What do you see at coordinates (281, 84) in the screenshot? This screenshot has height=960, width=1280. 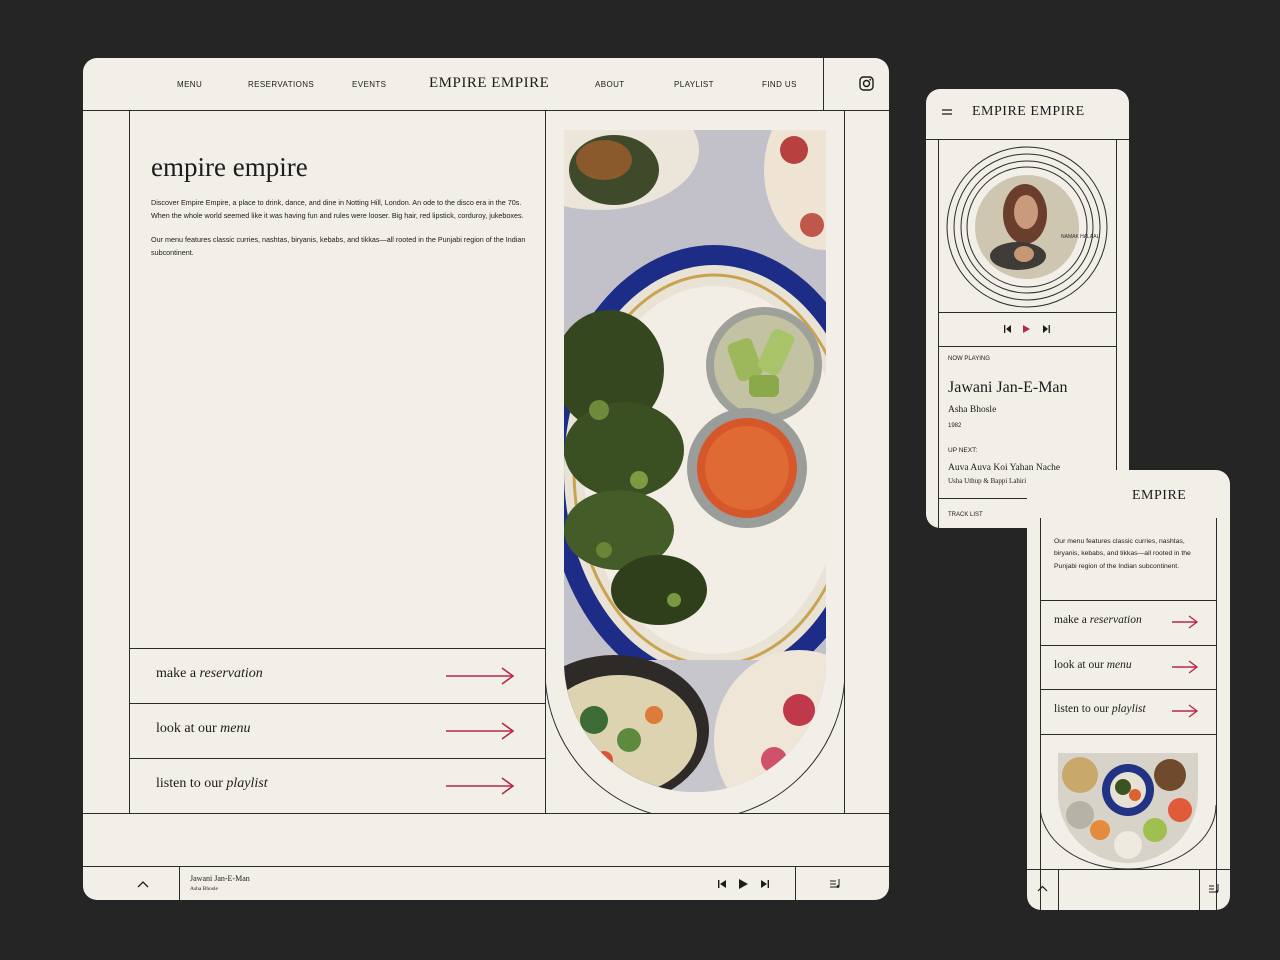 I see `nav-reservations: RESERVATIONS` at bounding box center [281, 84].